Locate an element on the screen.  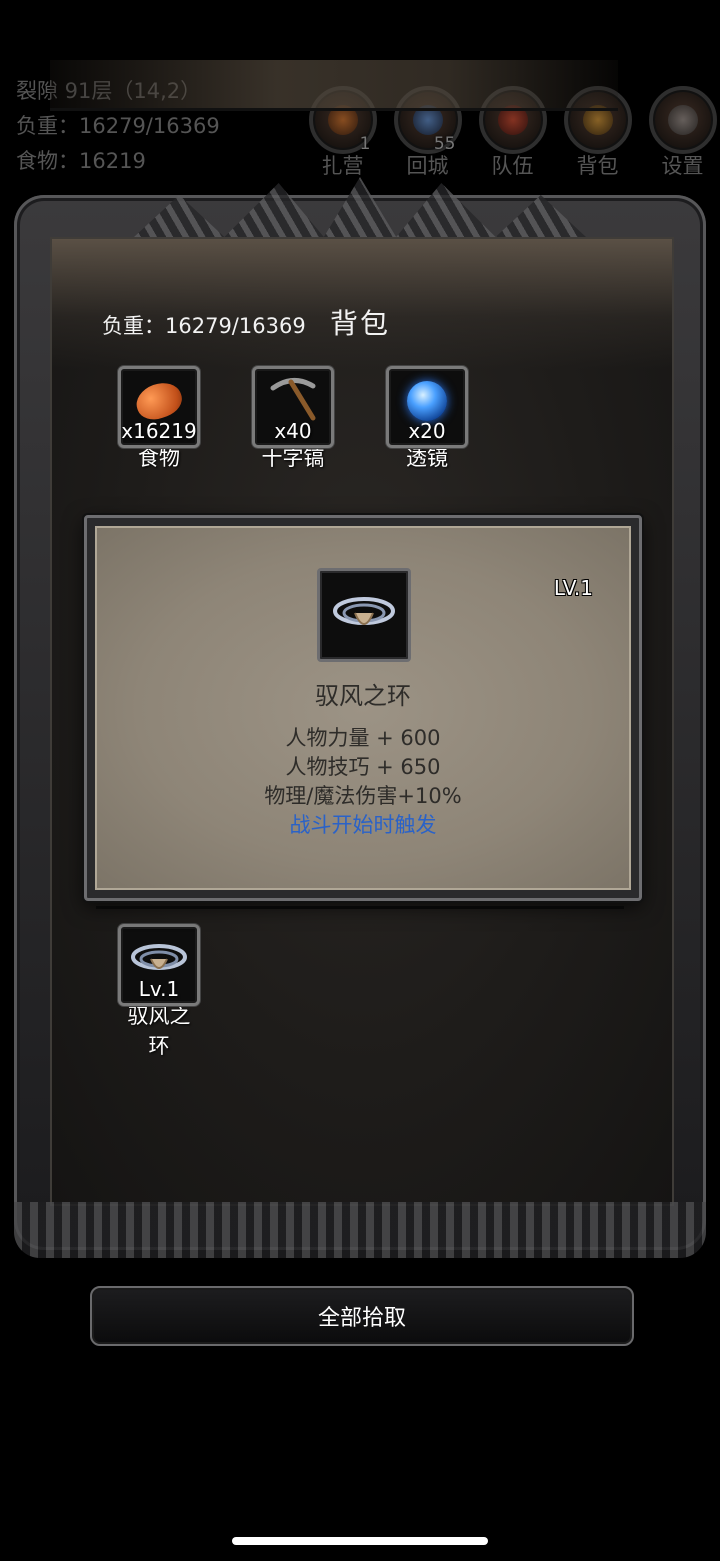
home-indicator is located at coordinates (360, 1541).